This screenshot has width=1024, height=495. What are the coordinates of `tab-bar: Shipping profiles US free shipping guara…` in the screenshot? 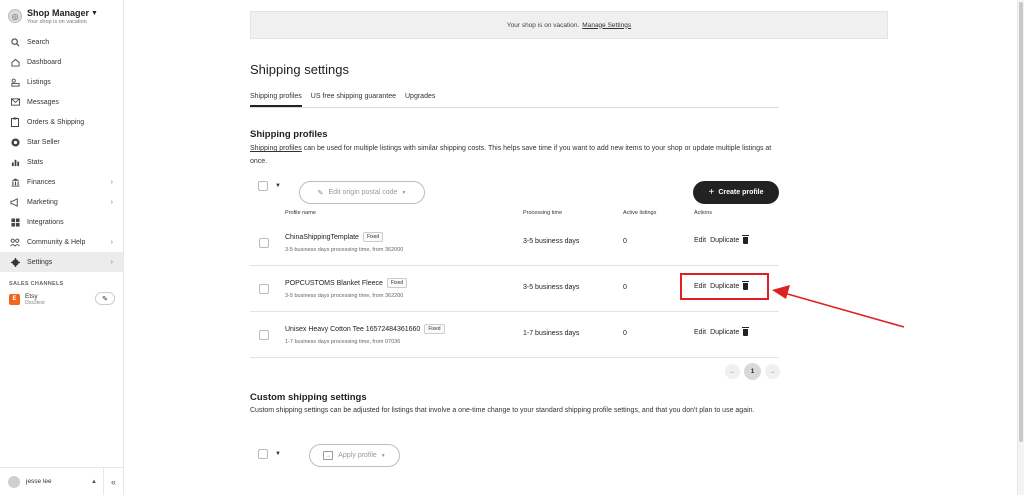 It's located at (514, 98).